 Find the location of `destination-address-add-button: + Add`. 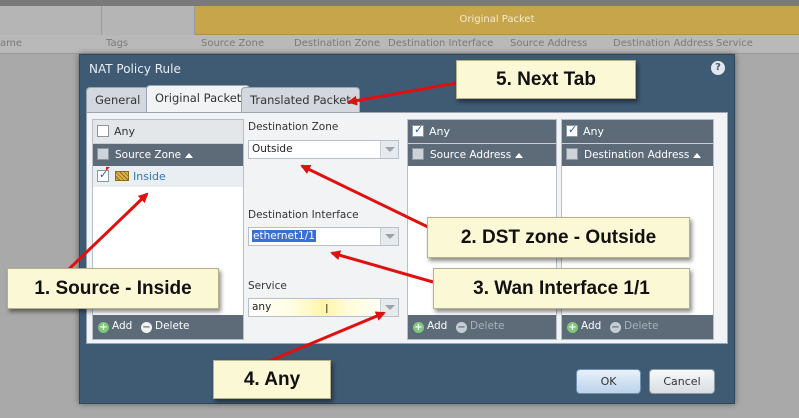

destination-address-add-button: + Add is located at coordinates (584, 326).